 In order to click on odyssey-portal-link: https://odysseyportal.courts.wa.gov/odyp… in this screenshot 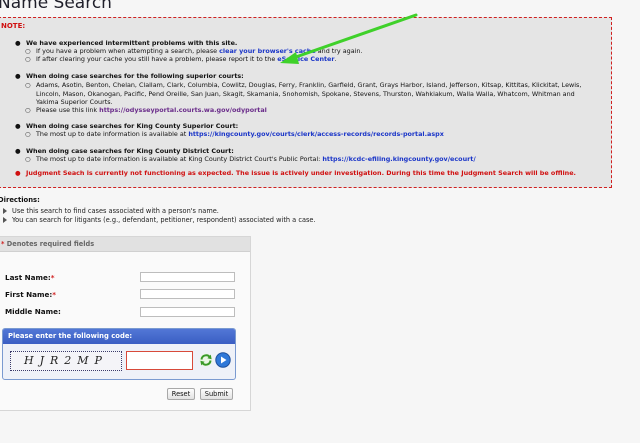, I will do `click(183, 110)`.